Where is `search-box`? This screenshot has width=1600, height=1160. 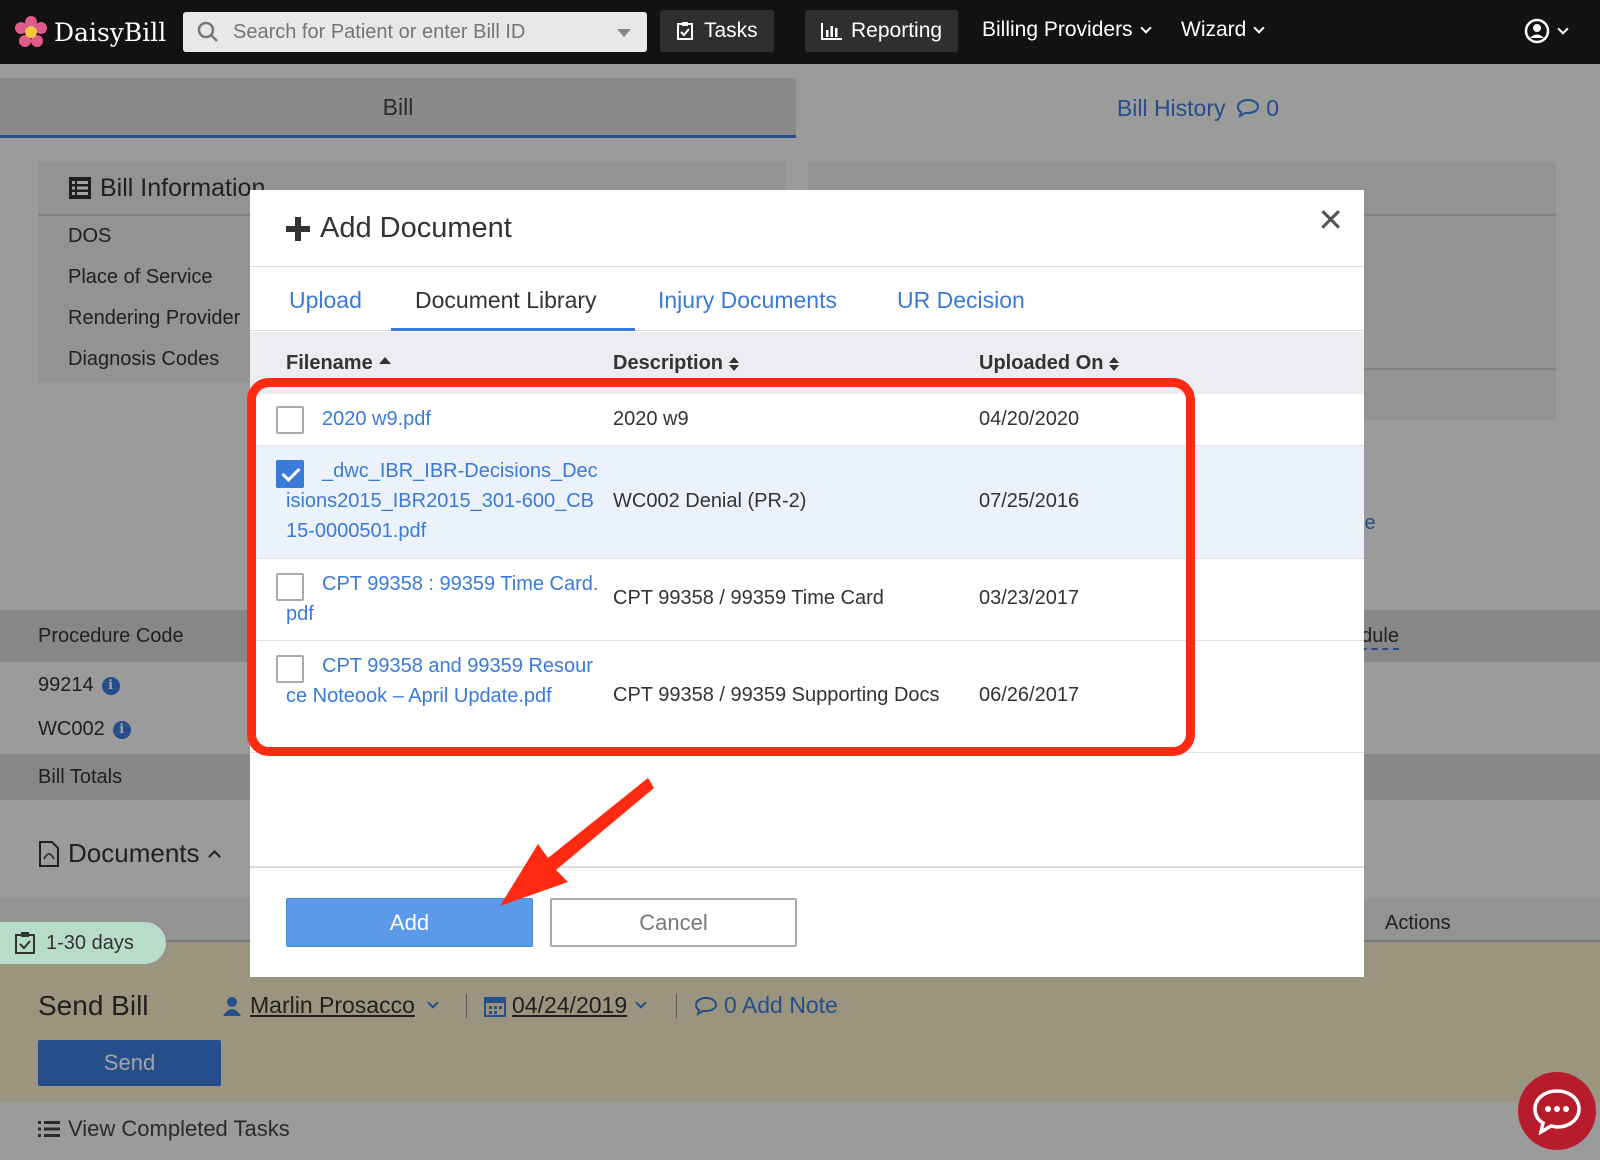
search-box is located at coordinates (415, 32).